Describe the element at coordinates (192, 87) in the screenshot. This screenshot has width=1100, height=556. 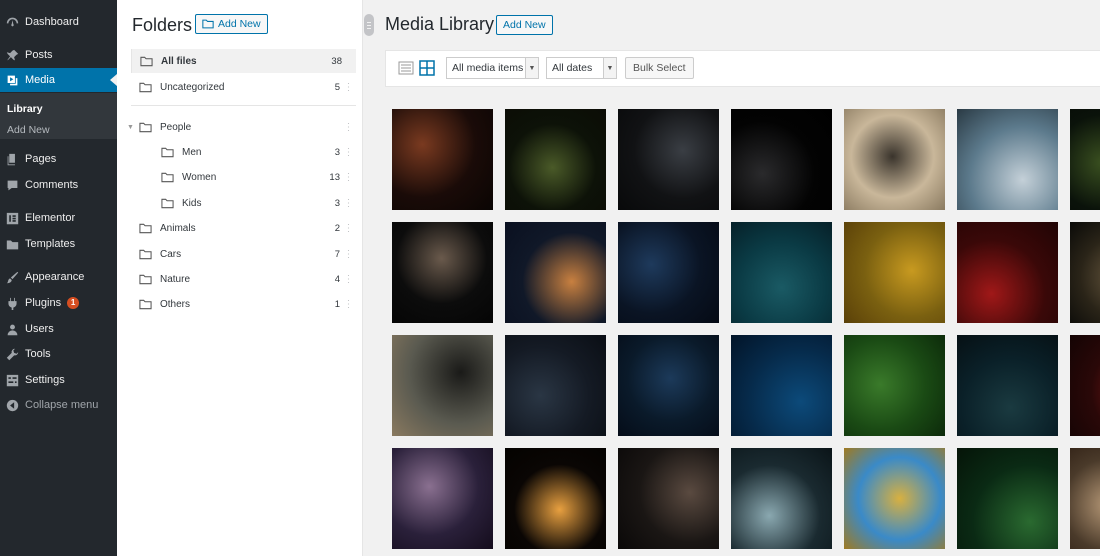
I see `folder-name: Uncategorized` at that location.